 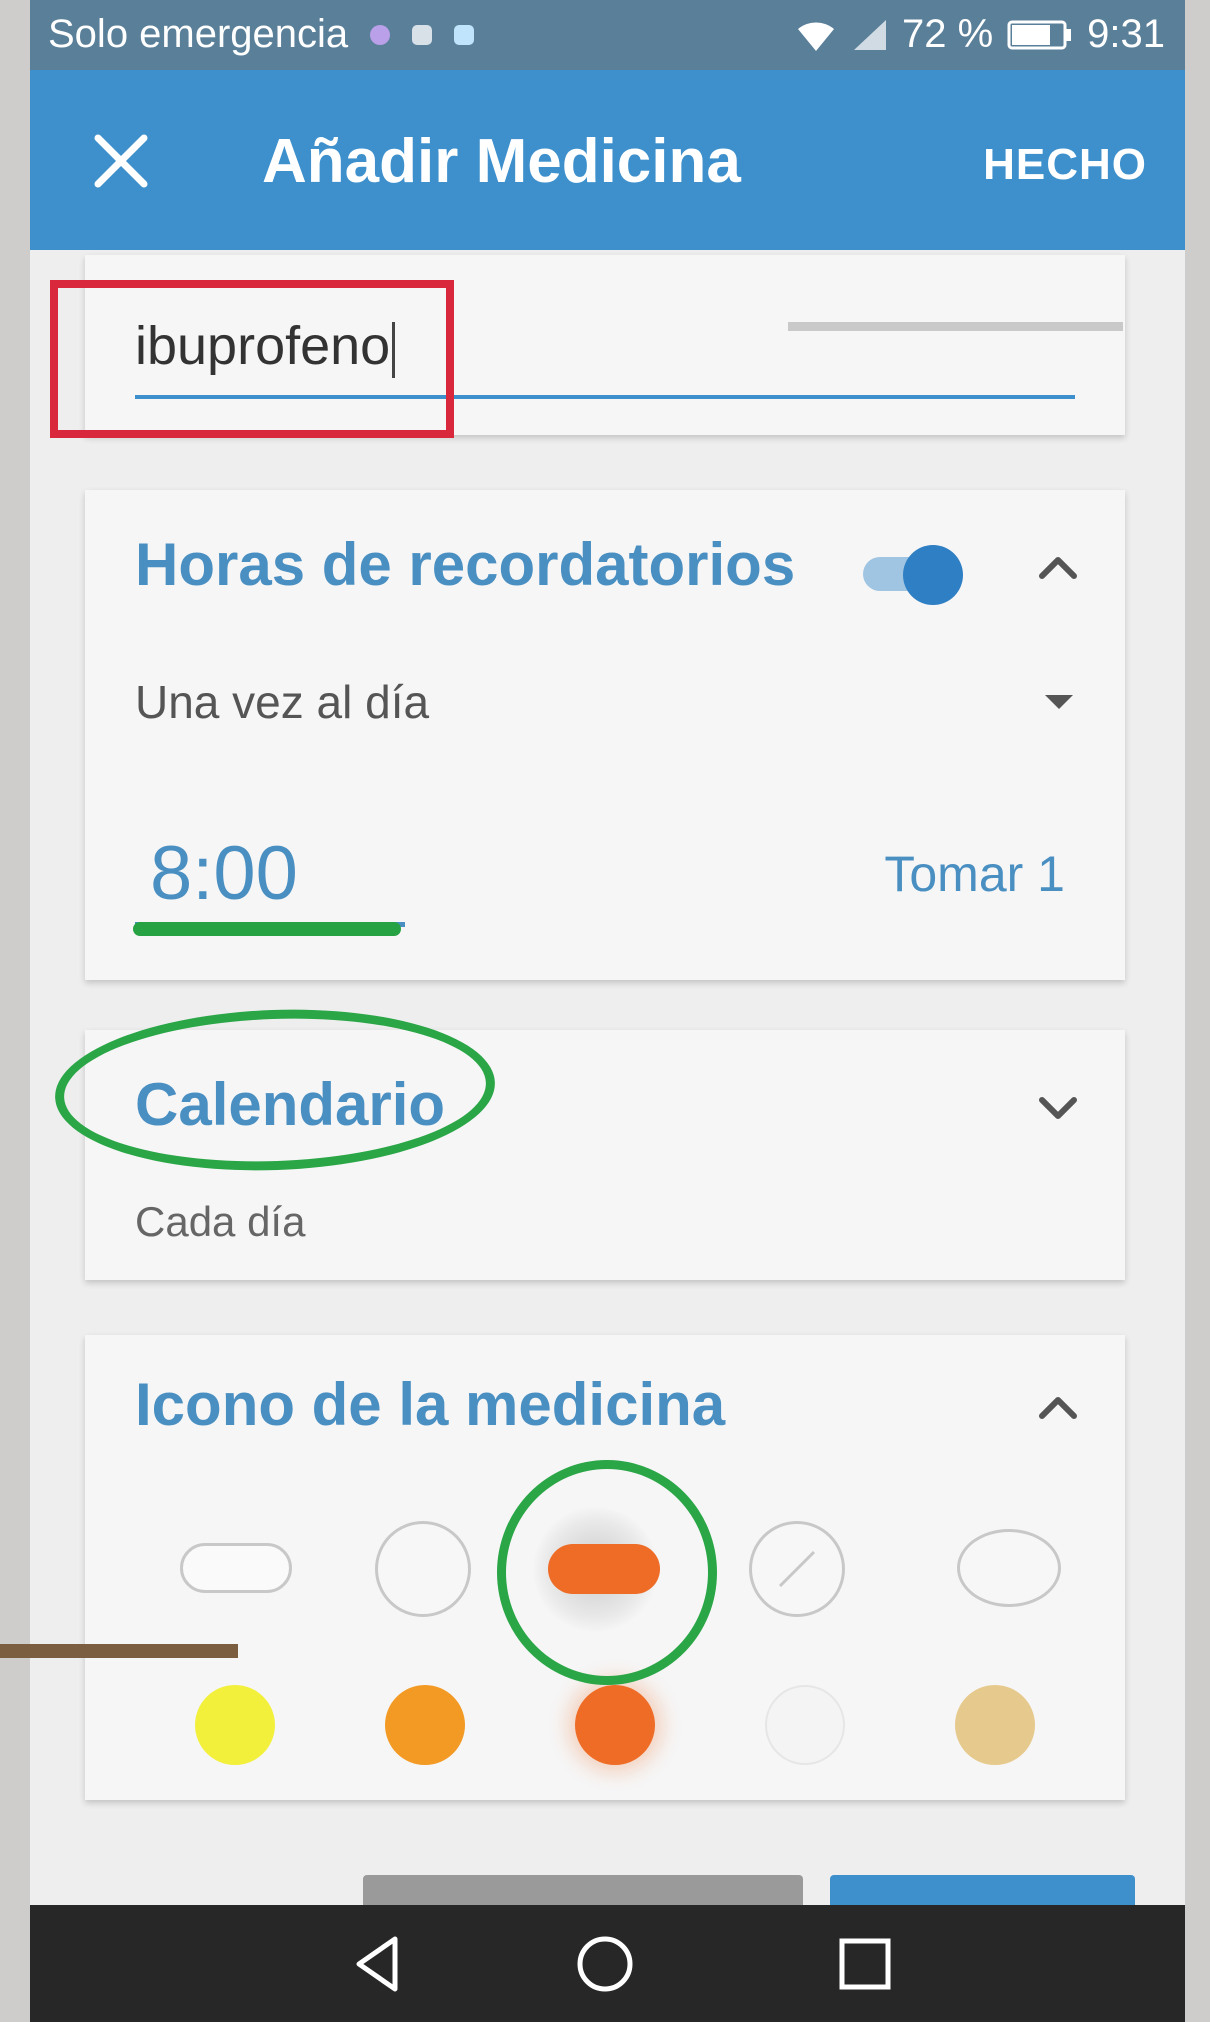 What do you see at coordinates (121, 161) in the screenshot?
I see `close-icon` at bounding box center [121, 161].